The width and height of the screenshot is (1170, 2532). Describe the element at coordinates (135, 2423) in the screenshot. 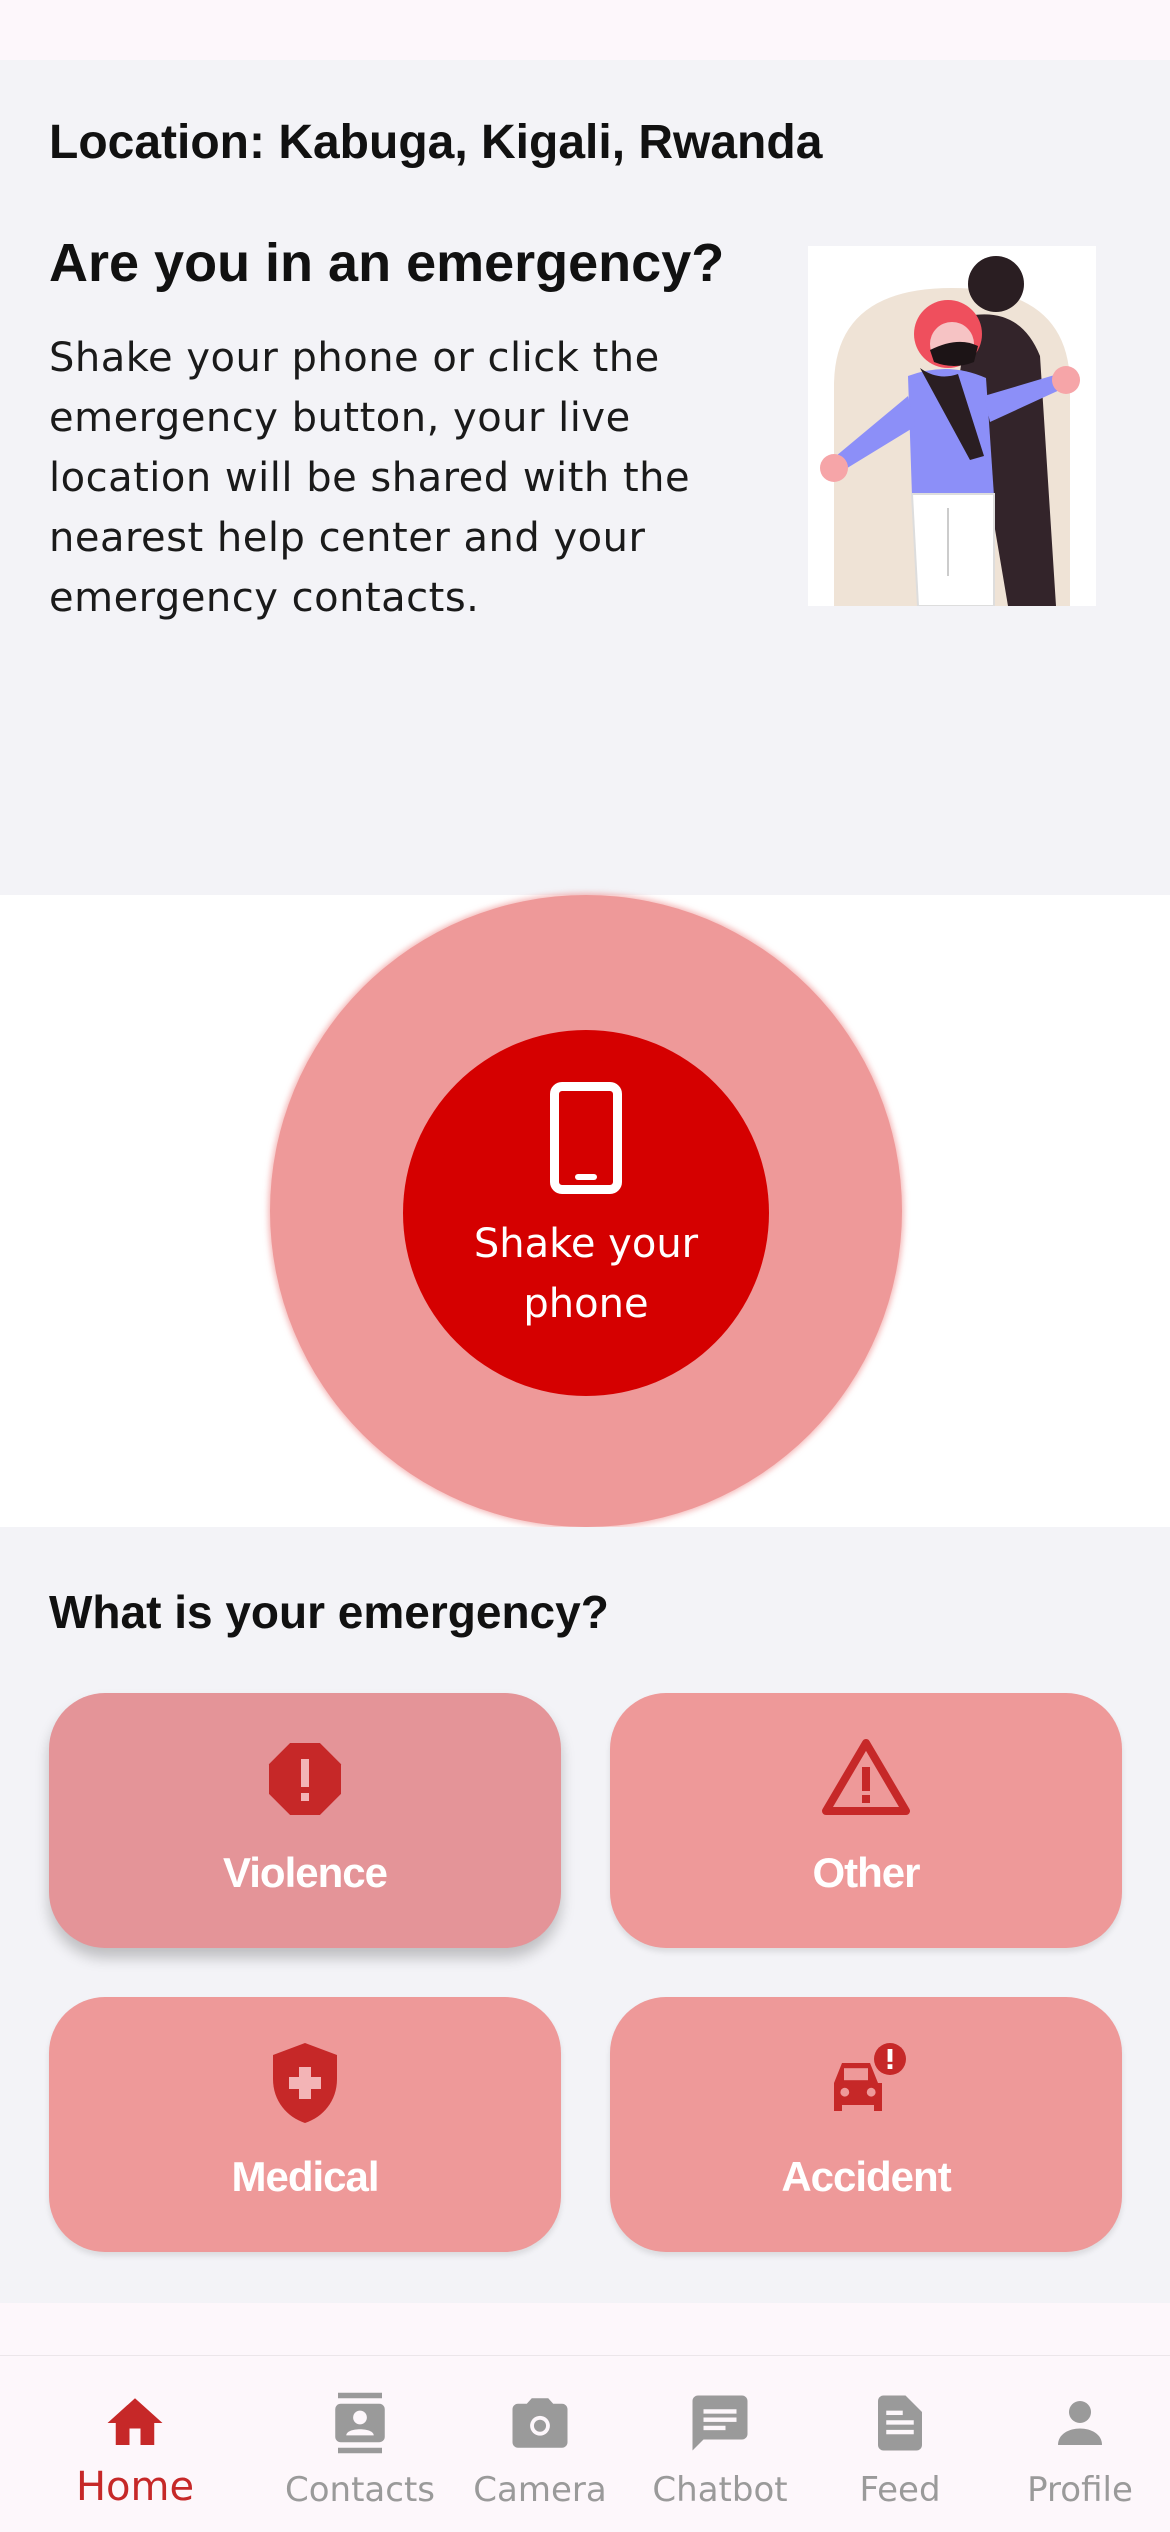

I see `home-icon` at that location.